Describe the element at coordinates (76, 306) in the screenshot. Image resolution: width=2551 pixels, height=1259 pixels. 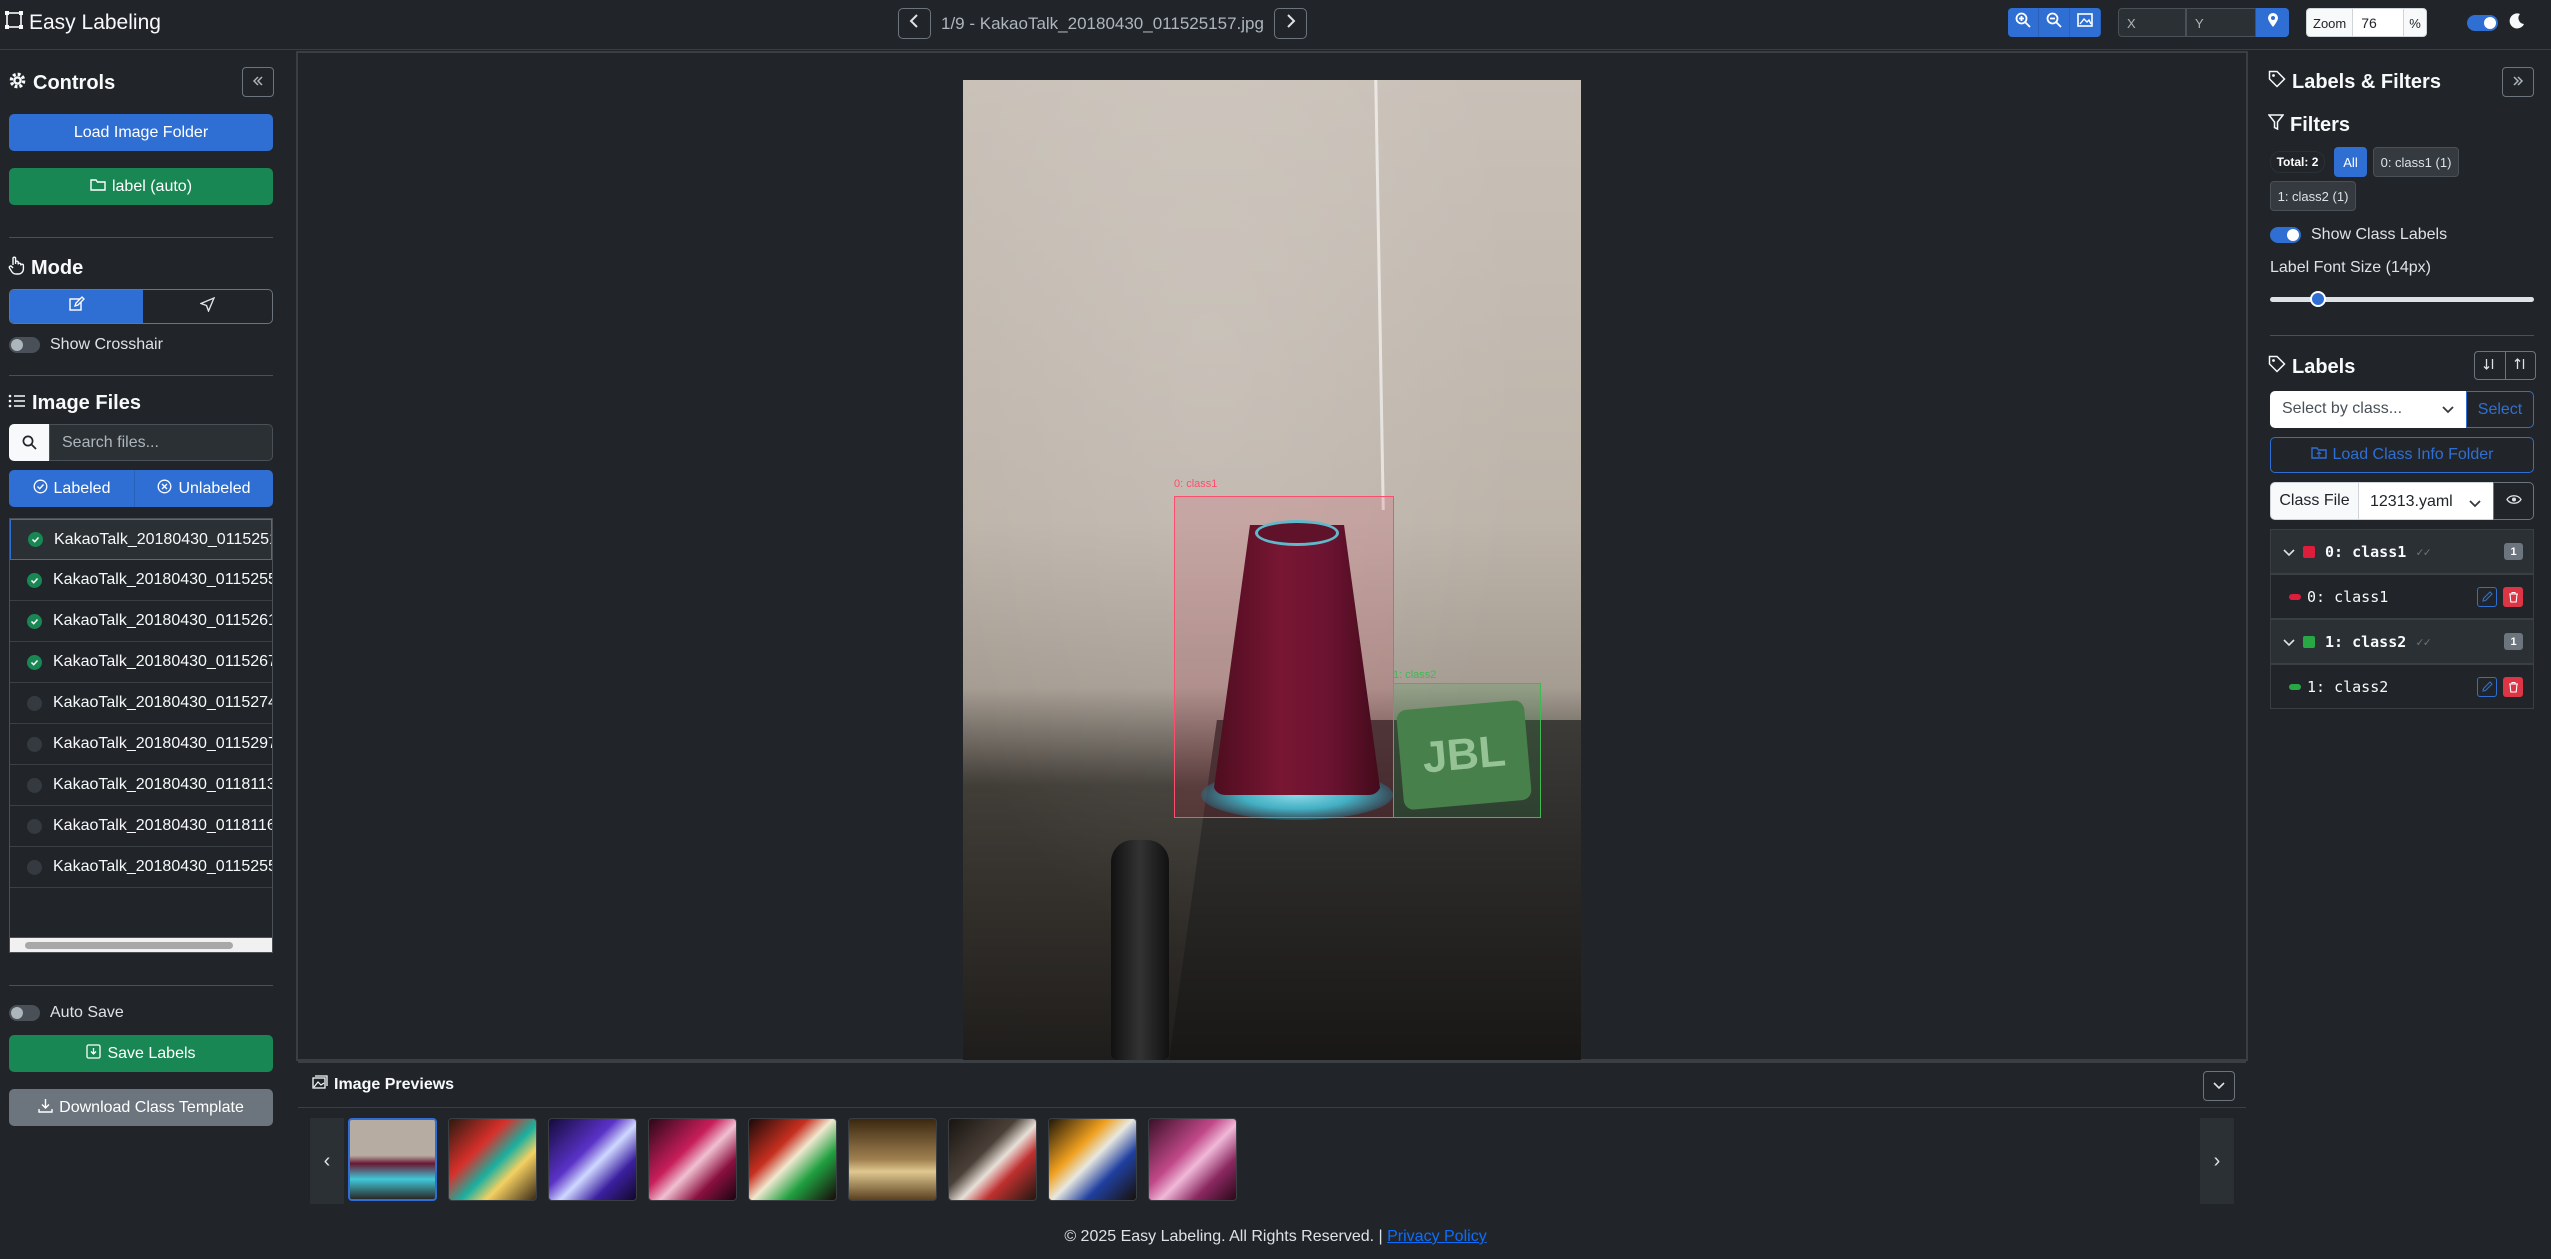
I see `draw-mode-button` at that location.